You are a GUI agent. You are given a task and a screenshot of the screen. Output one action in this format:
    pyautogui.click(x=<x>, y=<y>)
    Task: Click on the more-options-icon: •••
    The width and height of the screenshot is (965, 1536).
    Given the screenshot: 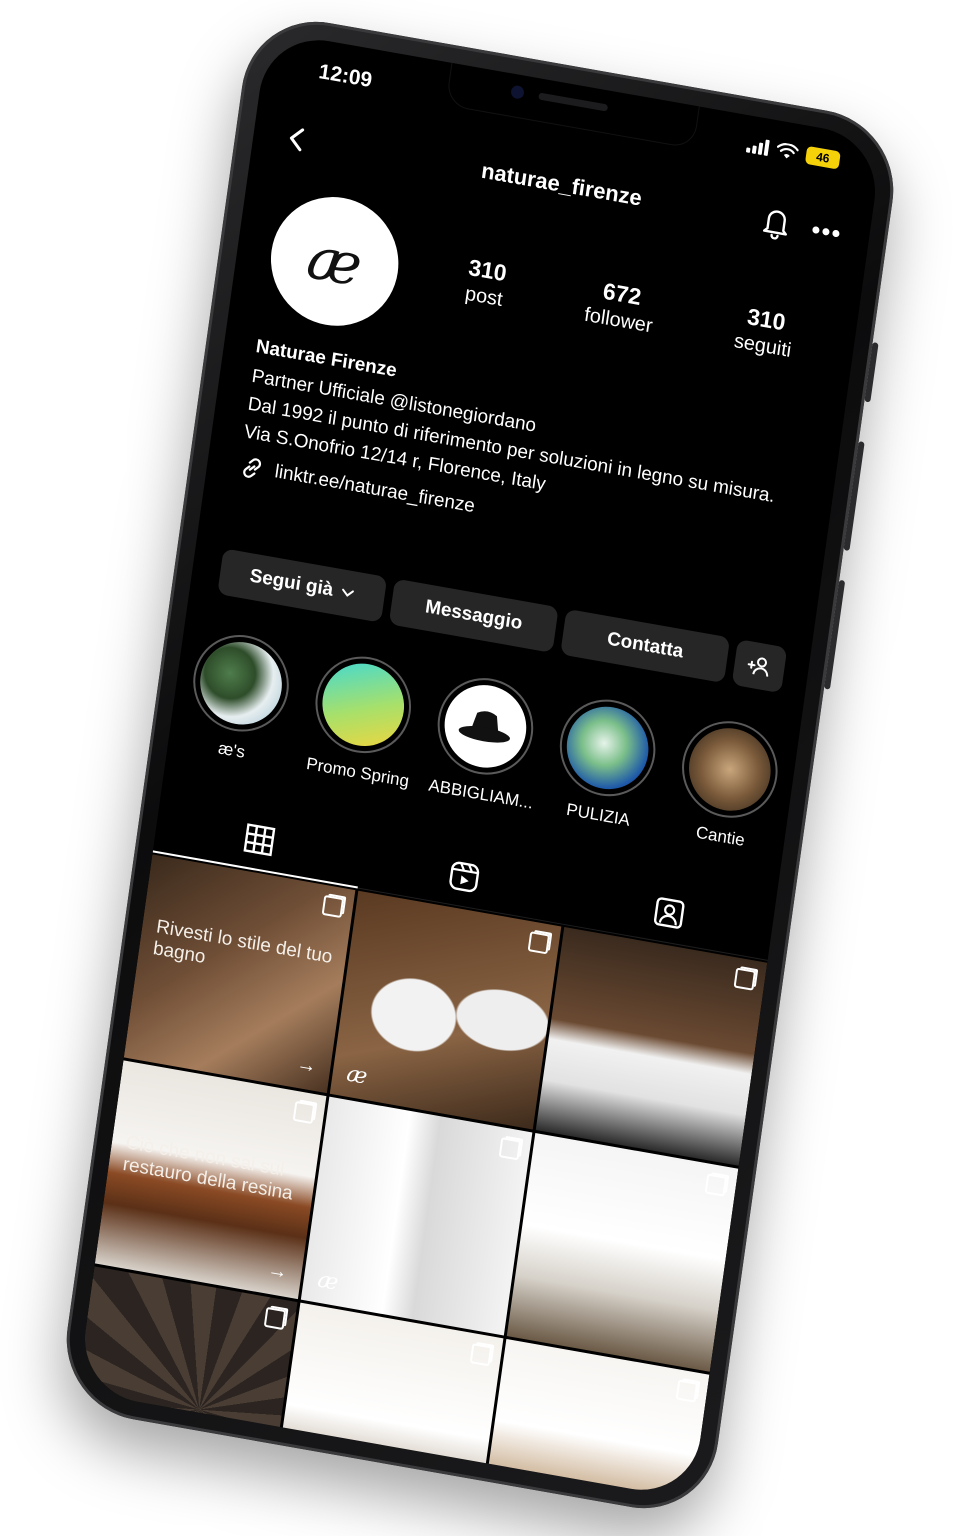 What is the action you would take?
    pyautogui.click(x=826, y=231)
    